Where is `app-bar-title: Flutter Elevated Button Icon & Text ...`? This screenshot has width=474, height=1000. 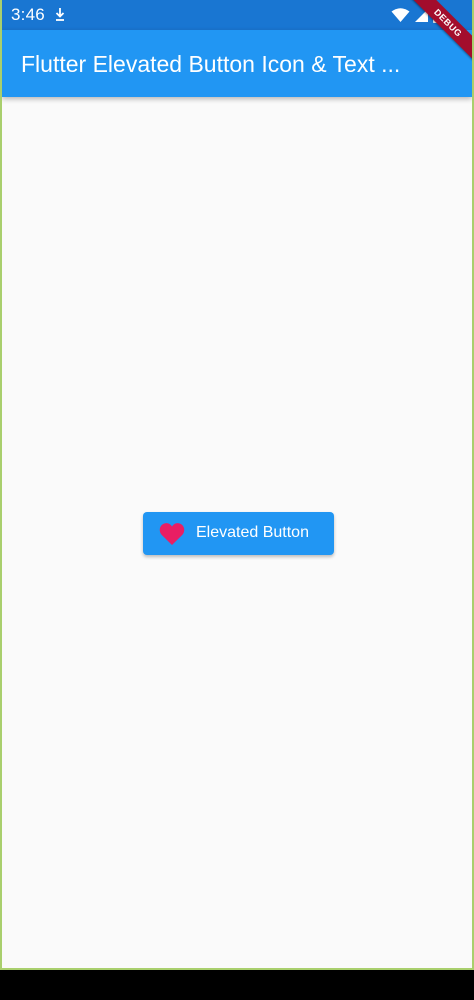 app-bar-title: Flutter Elevated Button Icon & Text ... is located at coordinates (211, 64).